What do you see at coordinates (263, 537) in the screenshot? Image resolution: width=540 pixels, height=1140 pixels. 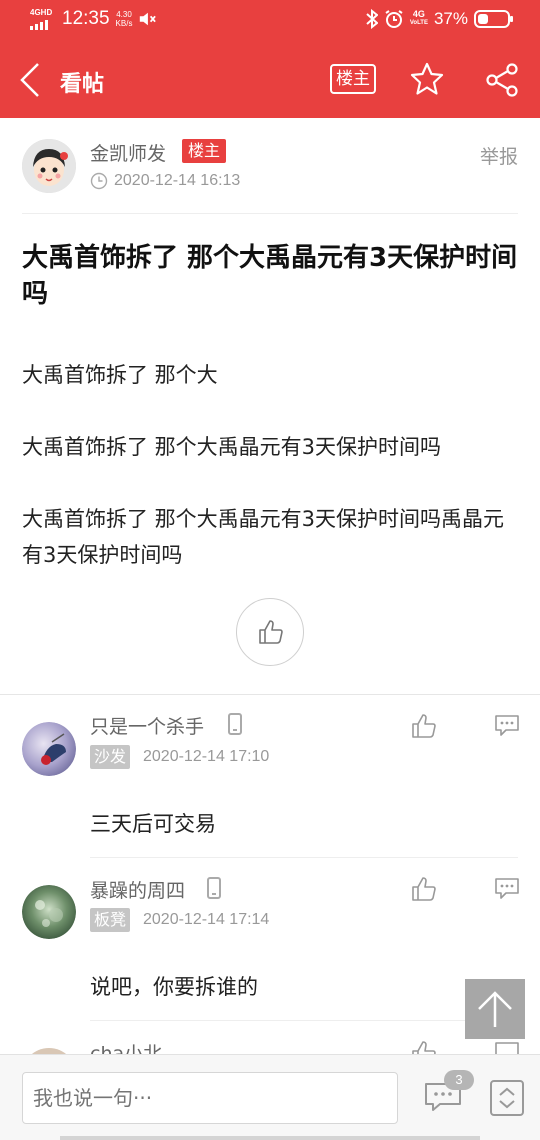 I see `post-paragraph: 大禹首饰拆了 那个大禹晶元有3天保护时间吗禹晶元有3天保护时间吗` at bounding box center [263, 537].